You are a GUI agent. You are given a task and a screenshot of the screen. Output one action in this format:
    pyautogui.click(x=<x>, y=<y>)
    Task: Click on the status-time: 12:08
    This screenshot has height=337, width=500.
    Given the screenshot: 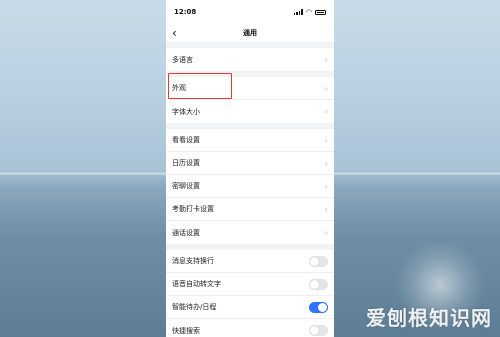 What is the action you would take?
    pyautogui.click(x=185, y=12)
    